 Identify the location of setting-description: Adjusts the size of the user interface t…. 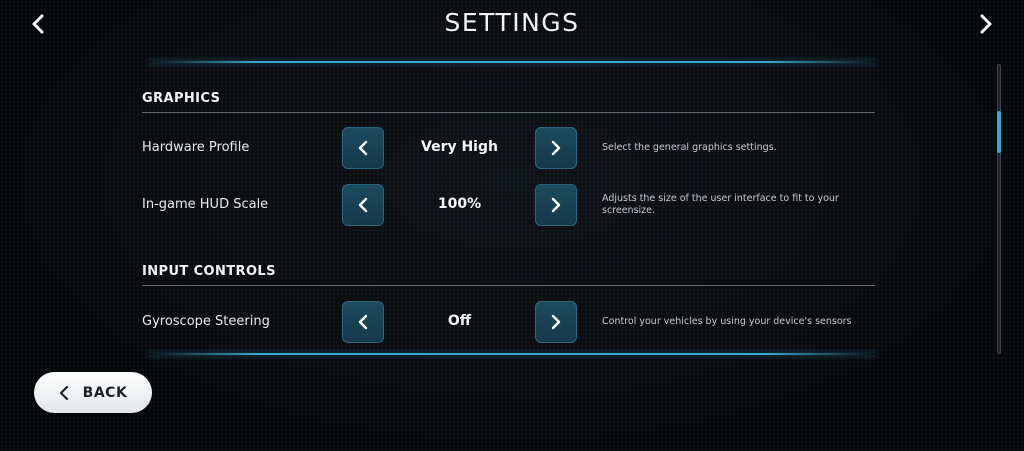
(720, 204).